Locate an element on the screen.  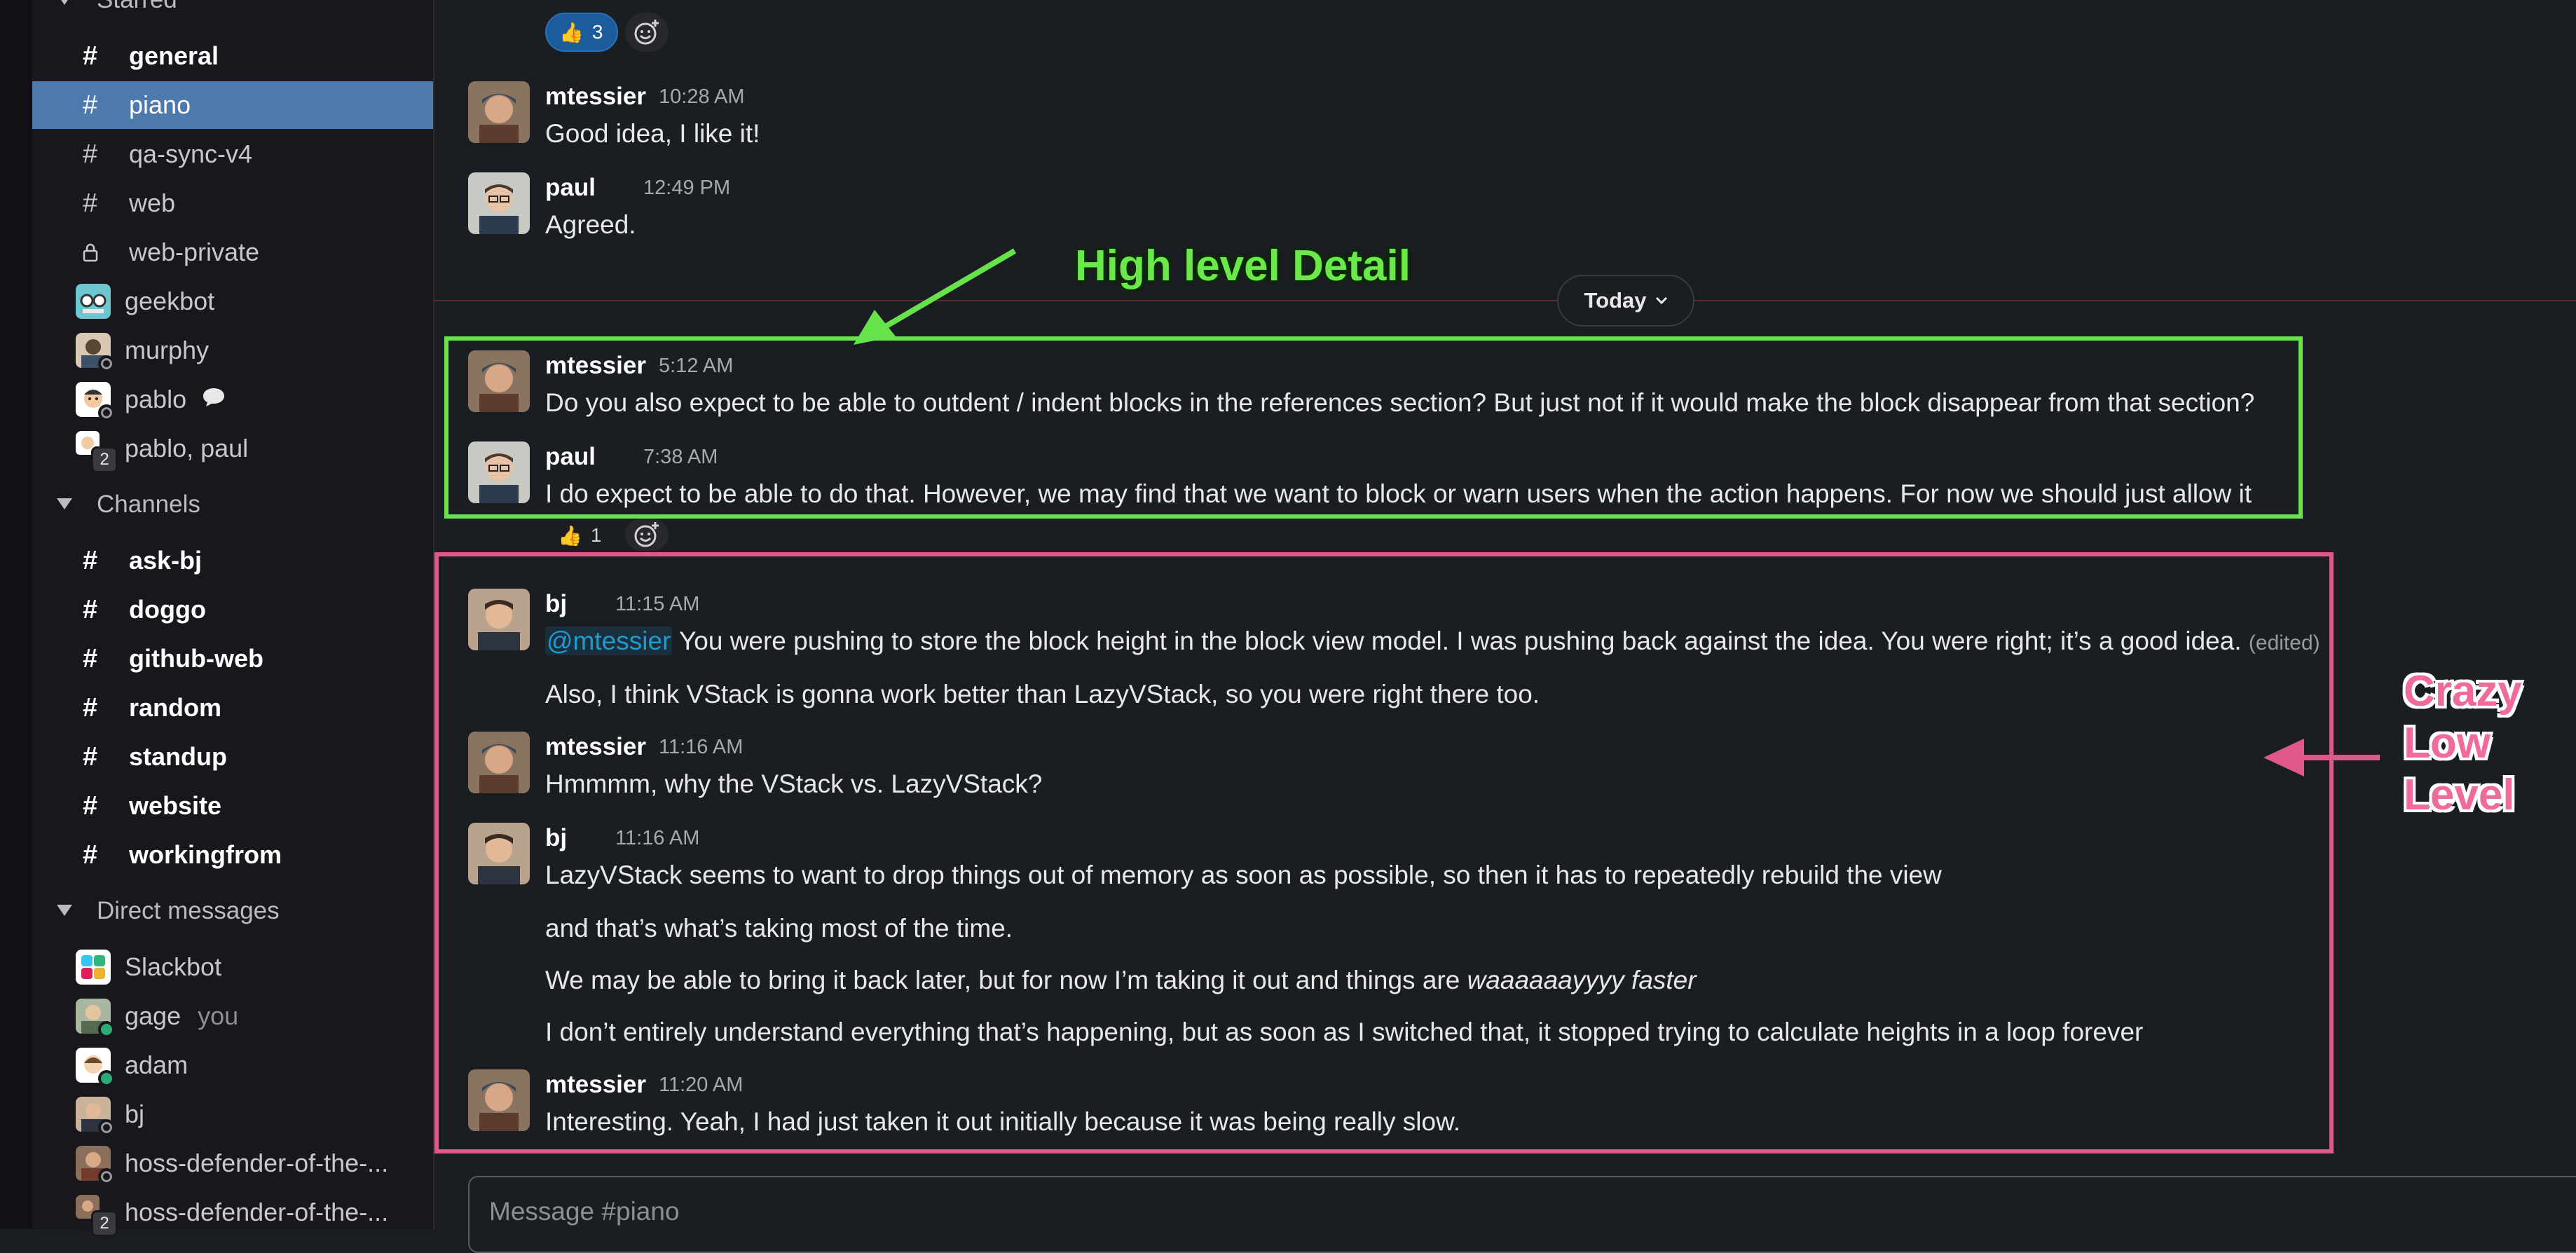
workspace-strip is located at coordinates (16, 614).